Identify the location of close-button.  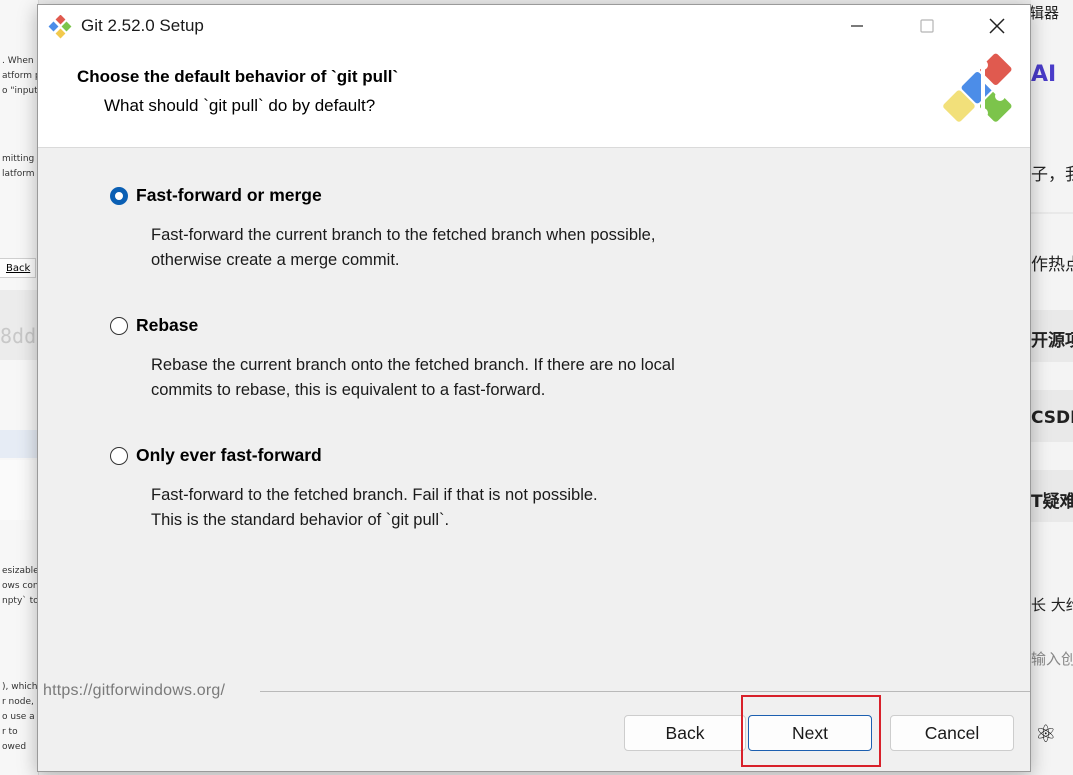
(997, 26).